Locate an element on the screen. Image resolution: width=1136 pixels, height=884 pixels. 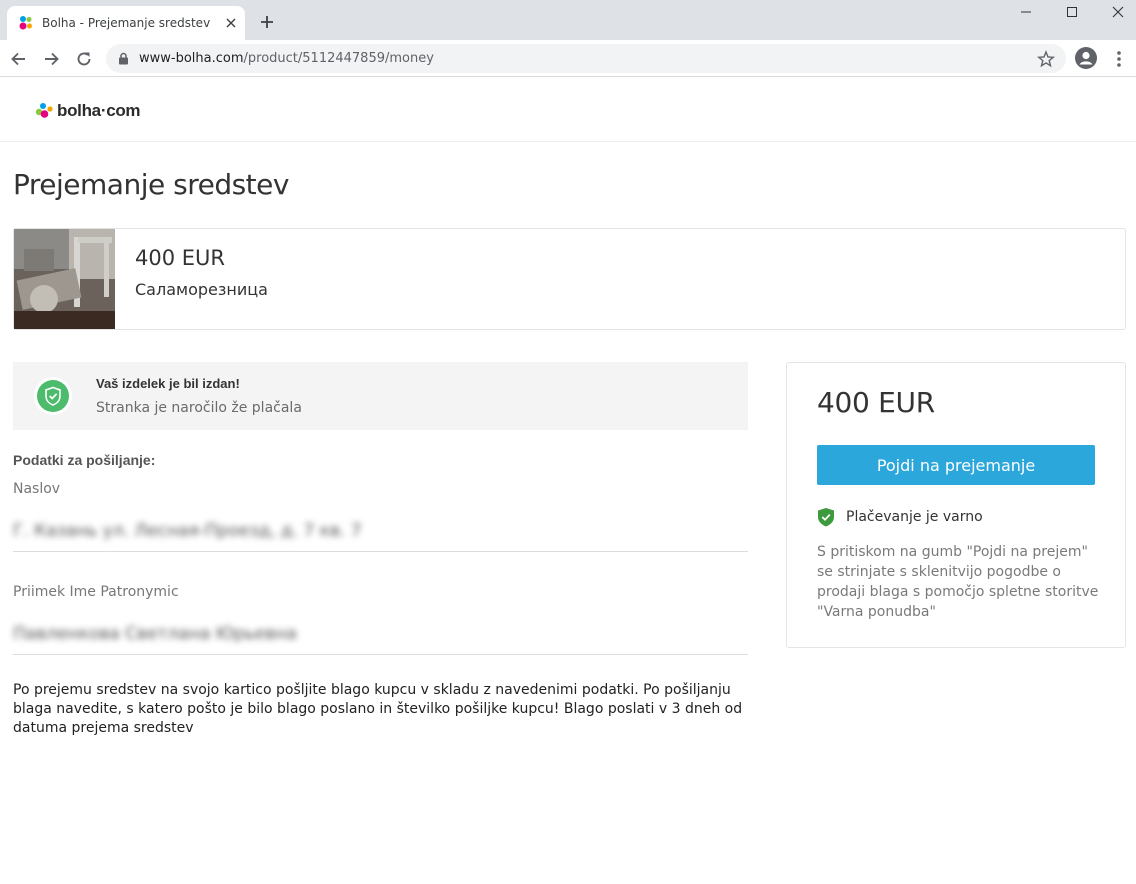
site-logo: bolha·com is located at coordinates (88, 111).